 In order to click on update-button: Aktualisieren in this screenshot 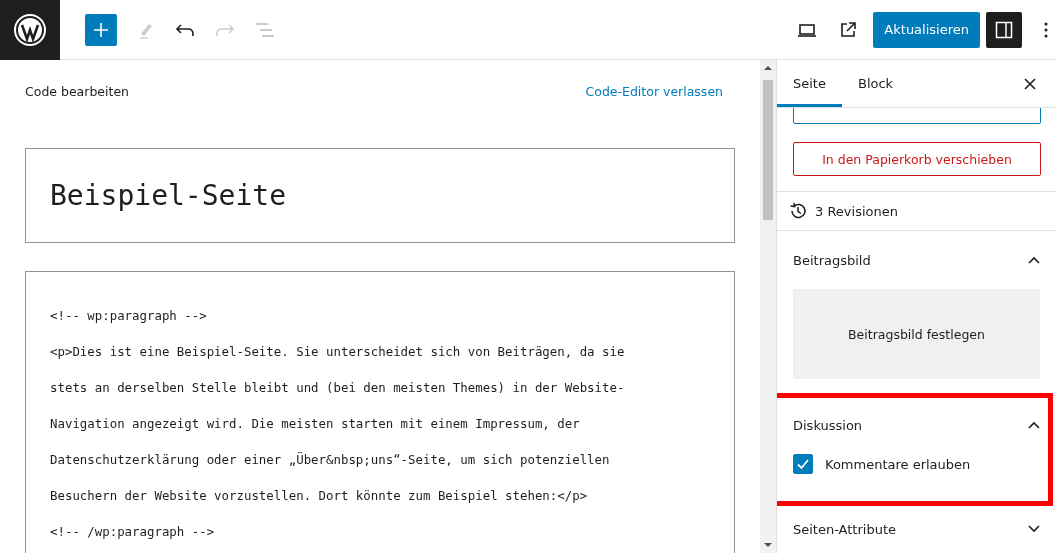, I will do `click(926, 29)`.